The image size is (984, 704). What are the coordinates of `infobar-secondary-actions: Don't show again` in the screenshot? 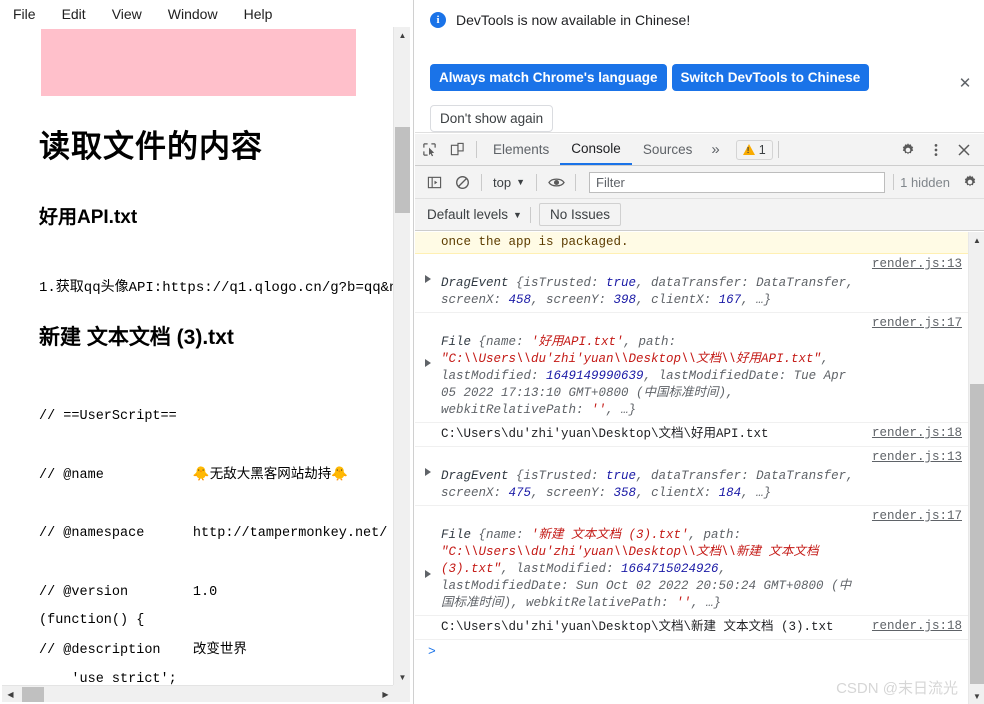 It's located at (492, 118).